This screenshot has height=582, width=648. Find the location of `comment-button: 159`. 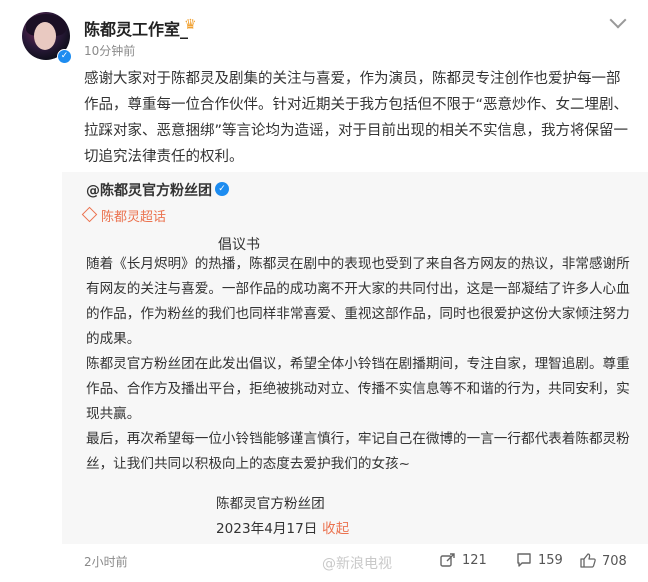

comment-button: 159 is located at coordinates (539, 560).